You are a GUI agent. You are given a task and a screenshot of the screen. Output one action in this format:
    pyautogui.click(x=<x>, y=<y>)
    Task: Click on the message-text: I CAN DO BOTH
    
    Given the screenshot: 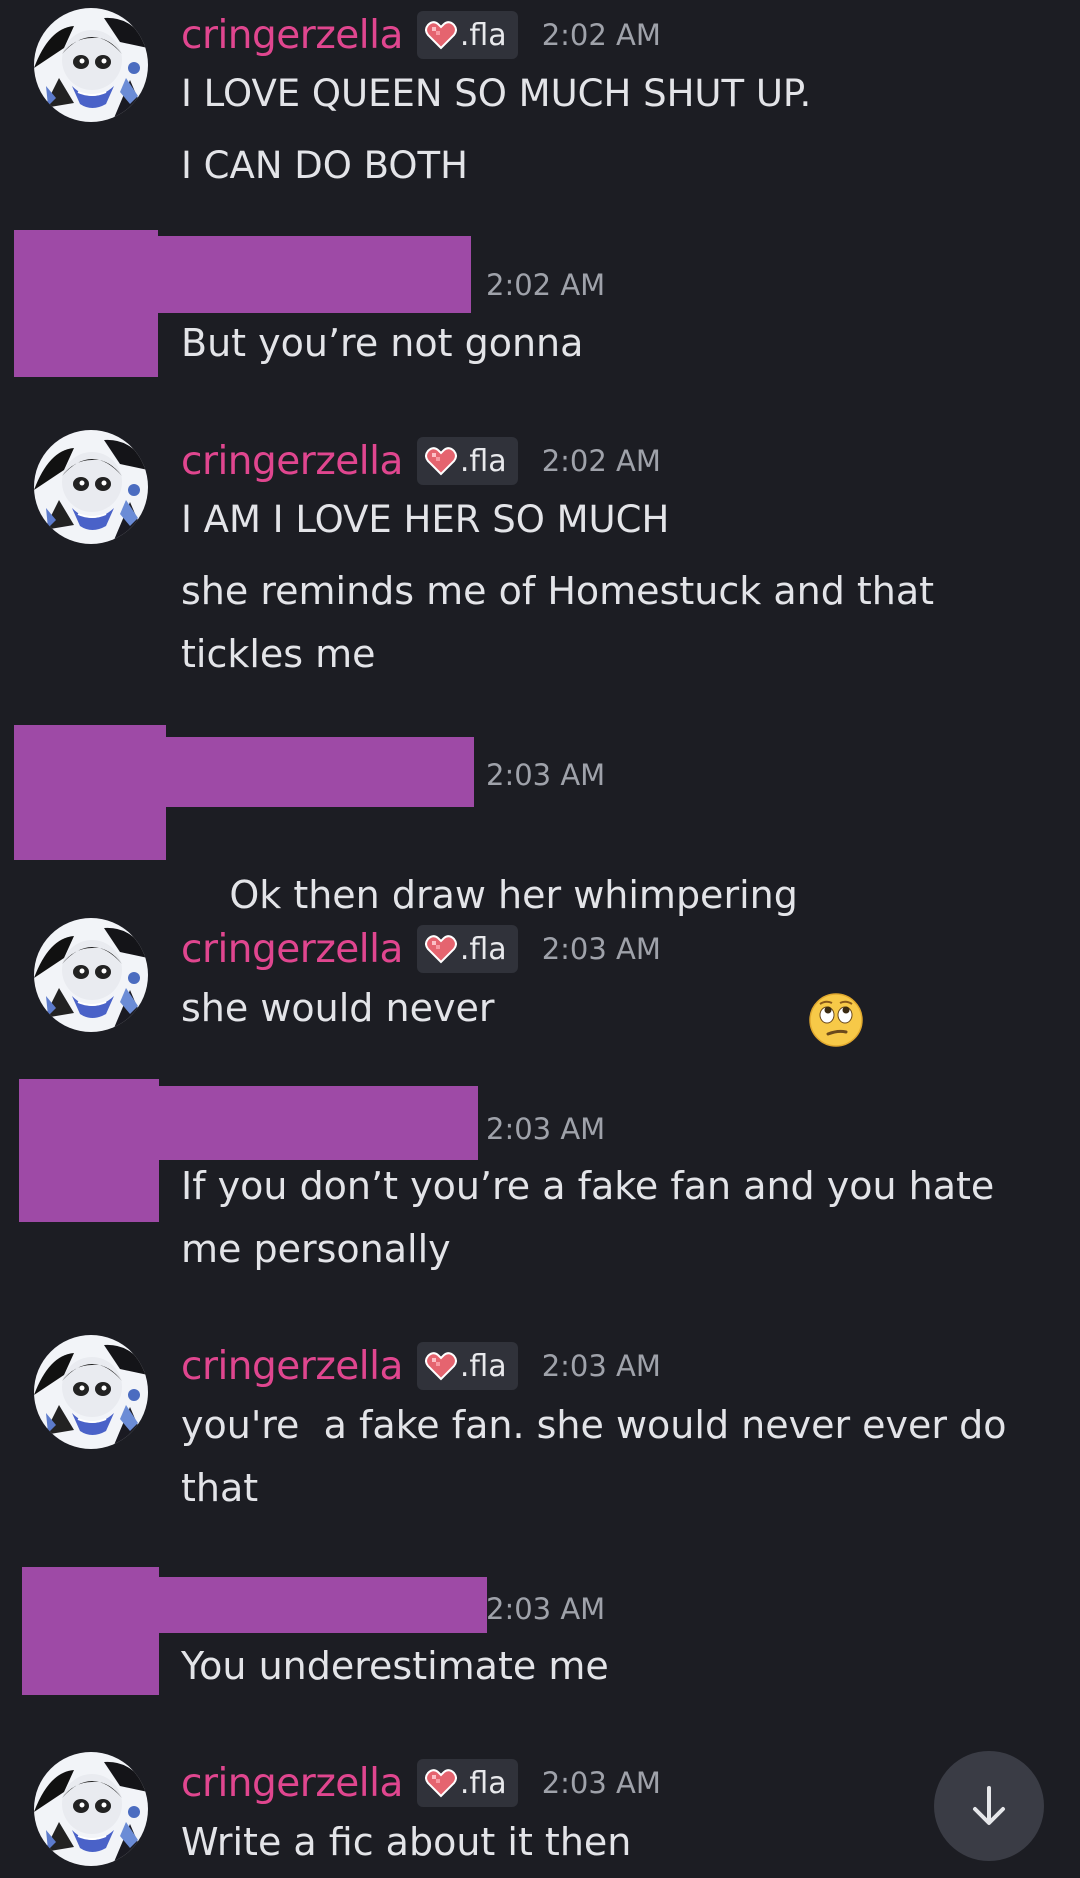 What is the action you would take?
    pyautogui.click(x=324, y=165)
    